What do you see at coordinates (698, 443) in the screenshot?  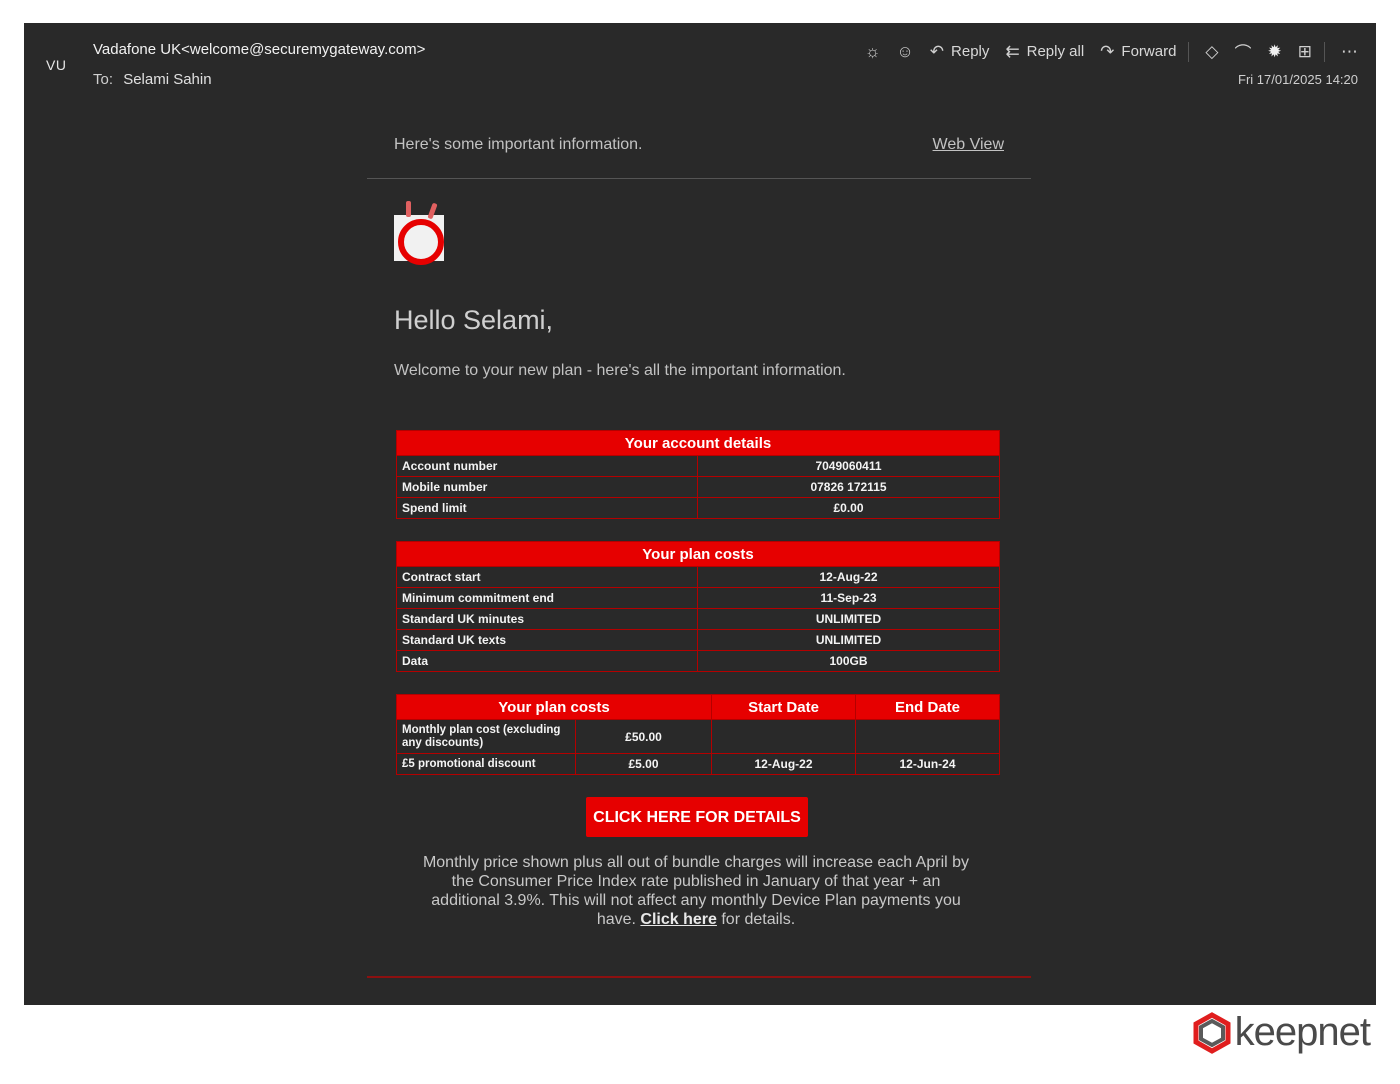 I see `account-table-title: Your account details` at bounding box center [698, 443].